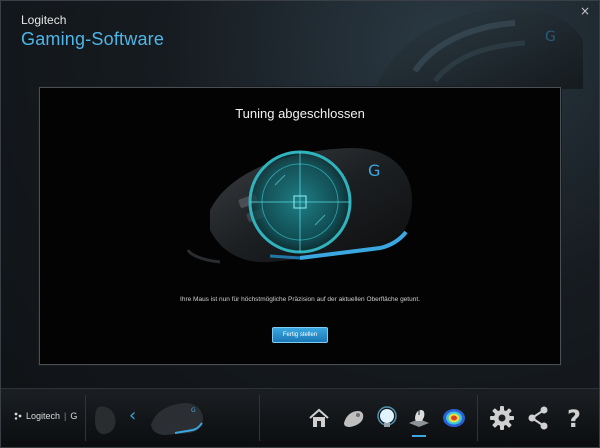 The image size is (600, 448). I want to click on surface-tuning-icon, so click(419, 418).